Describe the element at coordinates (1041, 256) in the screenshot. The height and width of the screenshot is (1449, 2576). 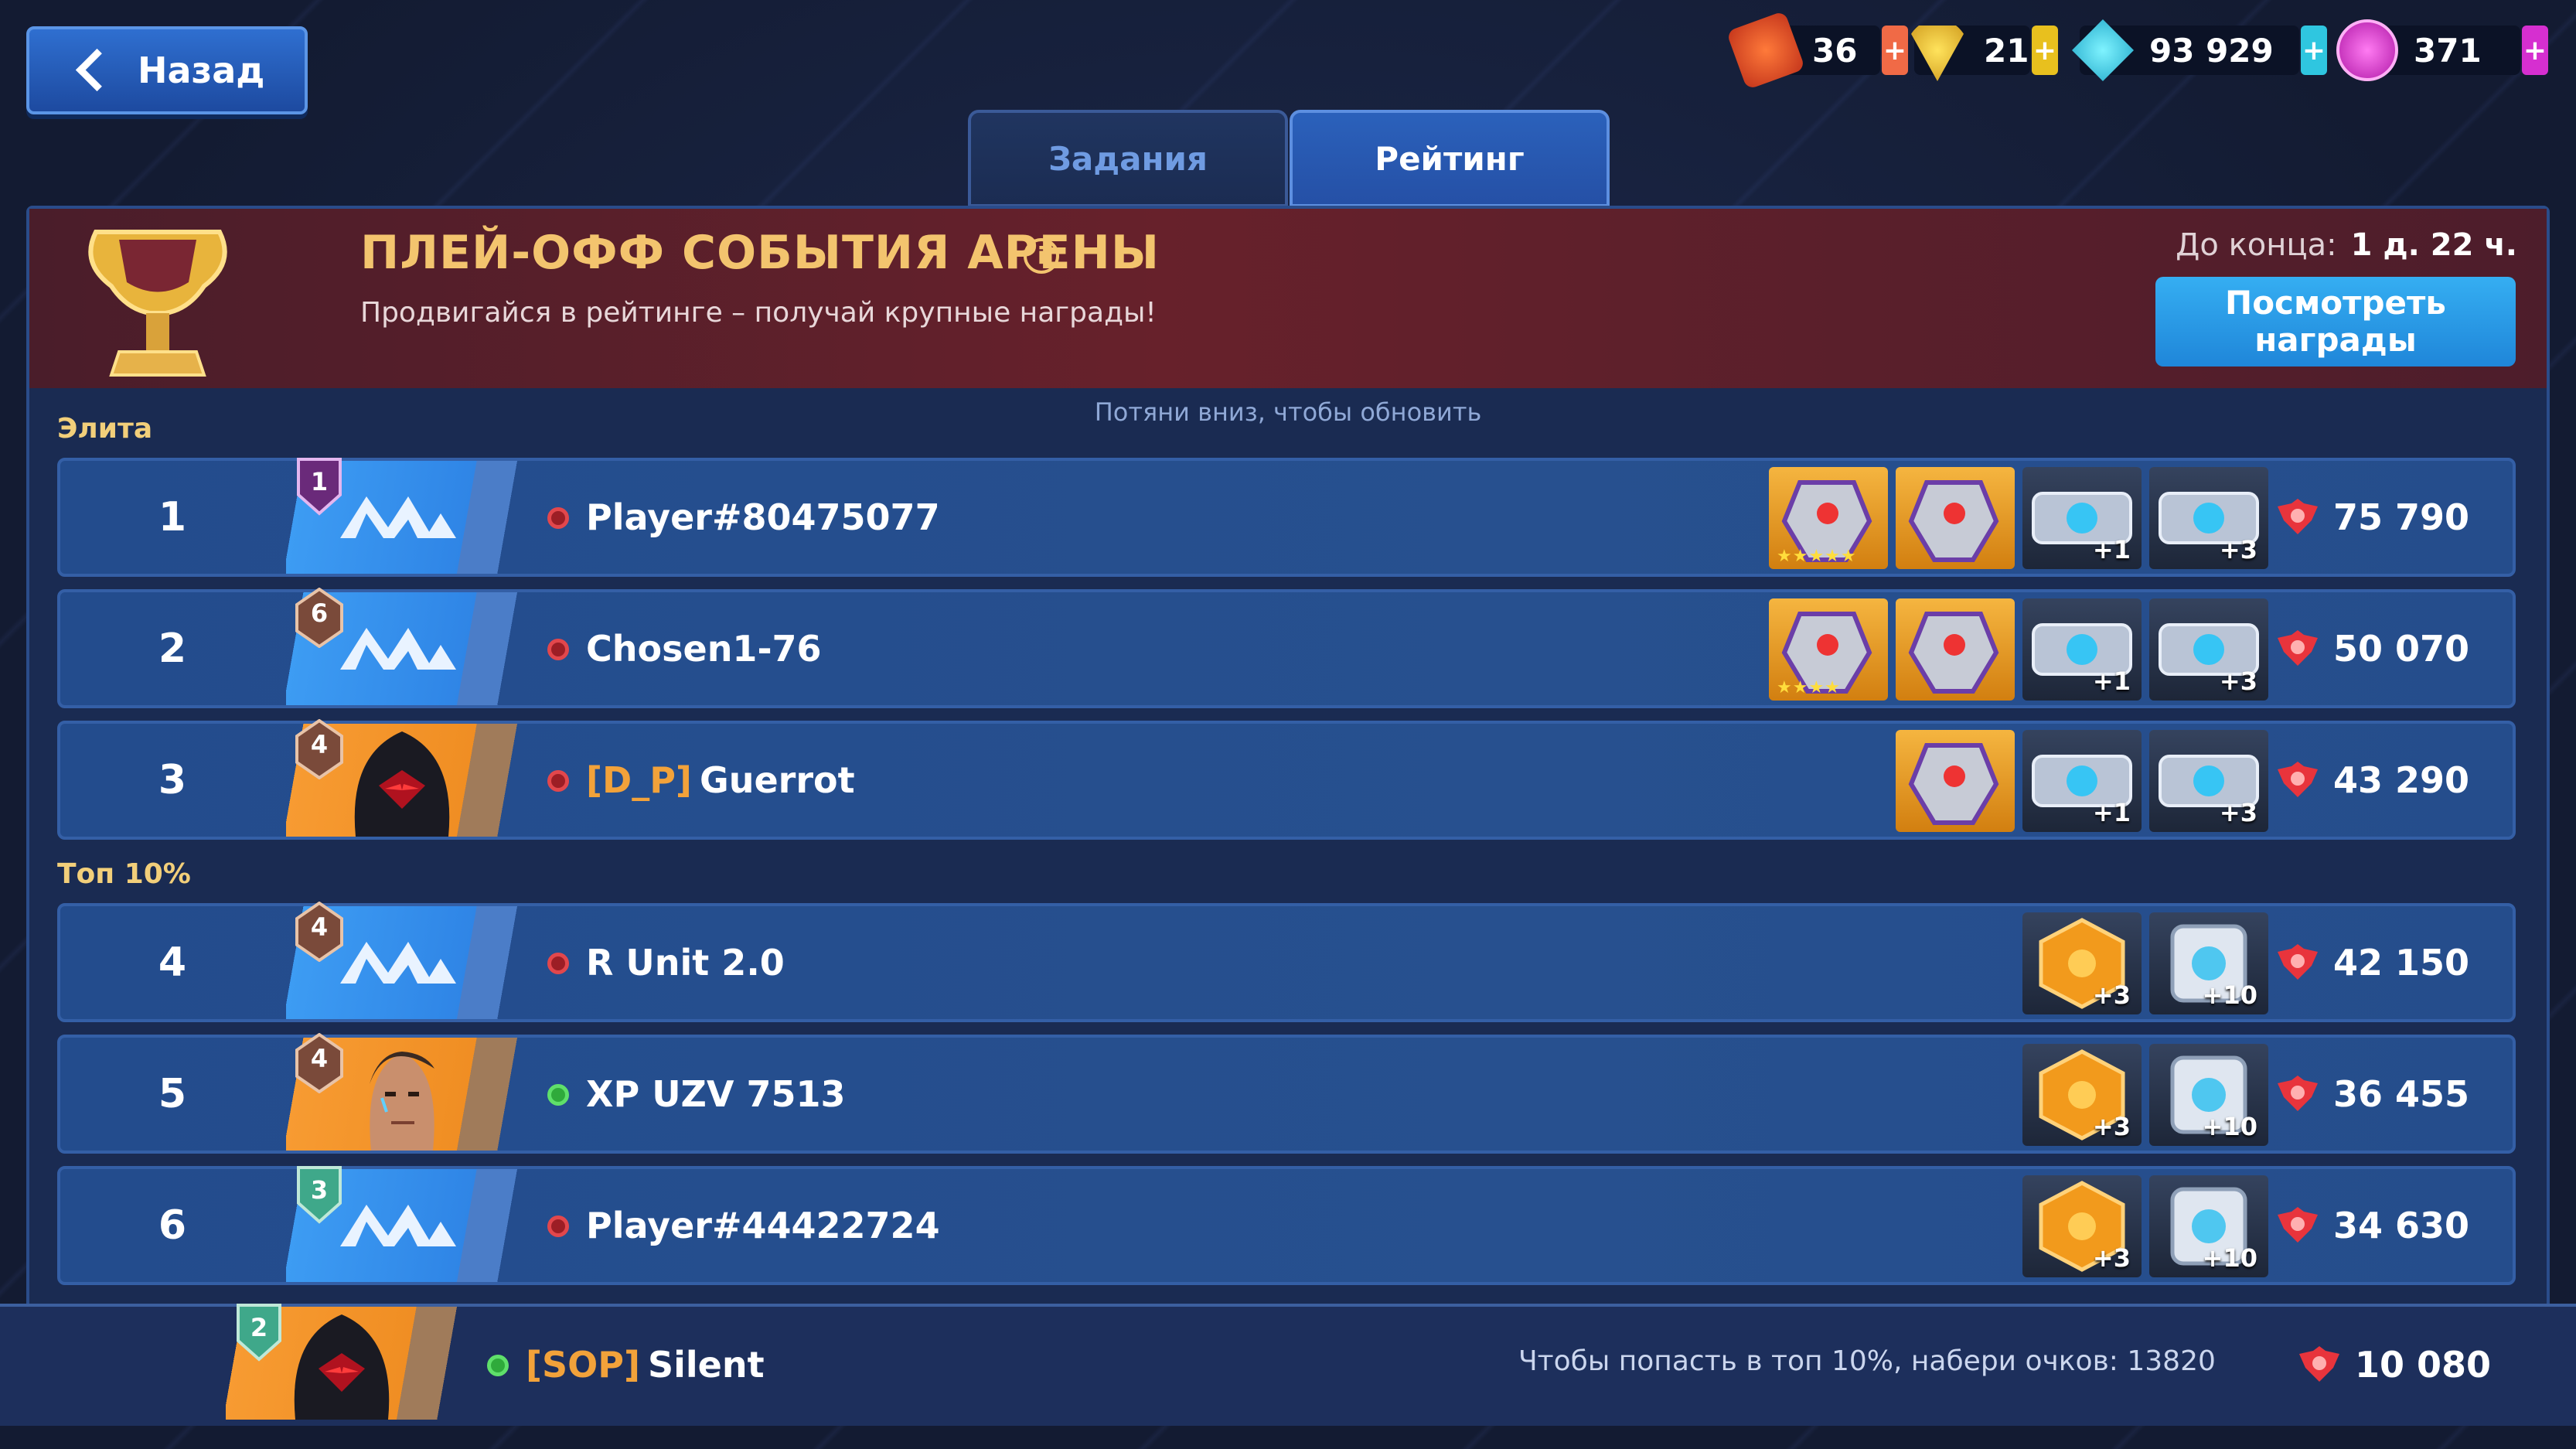
I see `info-icon: i` at that location.